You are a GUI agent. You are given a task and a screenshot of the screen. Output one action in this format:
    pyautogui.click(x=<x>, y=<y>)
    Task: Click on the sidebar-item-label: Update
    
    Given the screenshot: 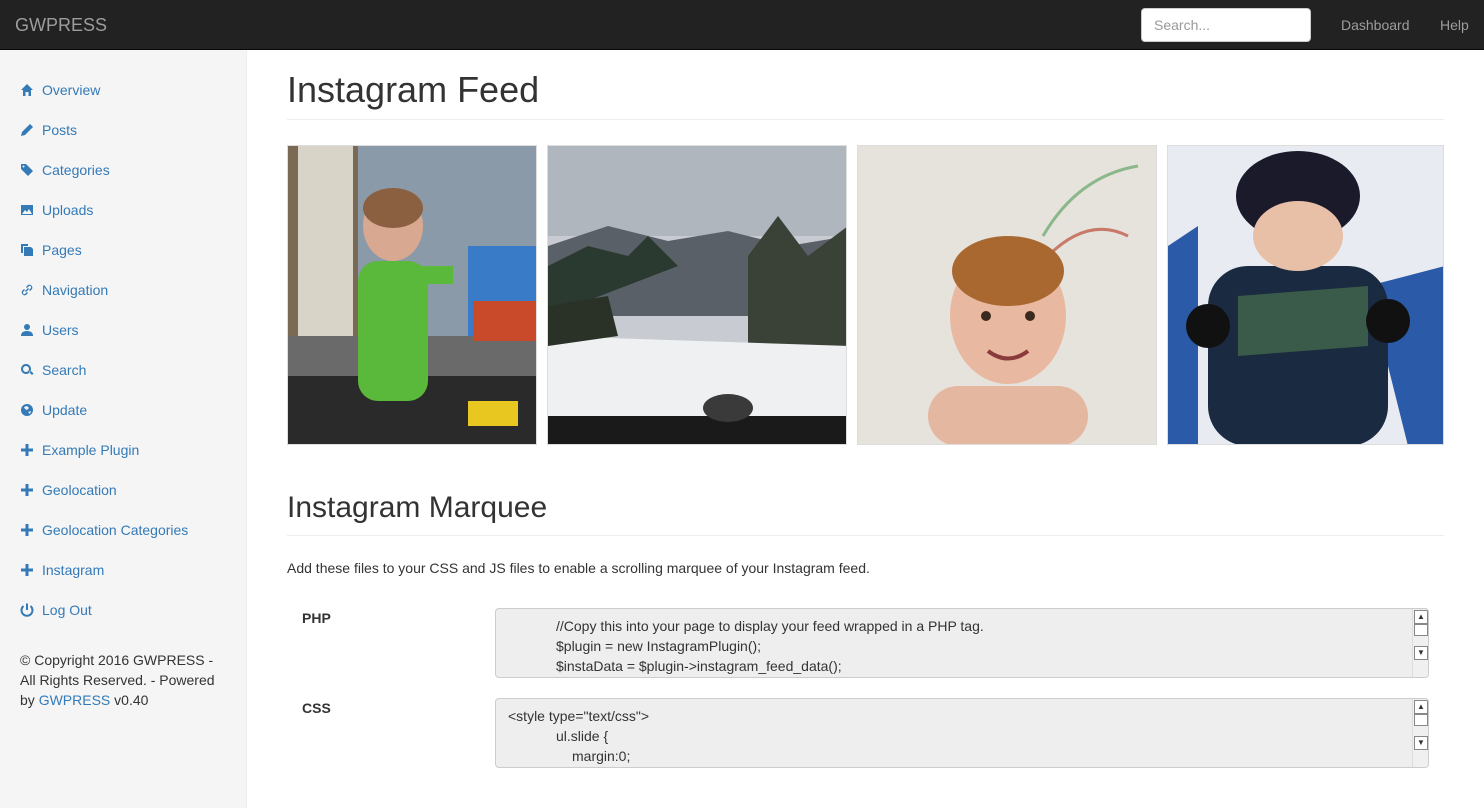 What is the action you would take?
    pyautogui.click(x=65, y=410)
    